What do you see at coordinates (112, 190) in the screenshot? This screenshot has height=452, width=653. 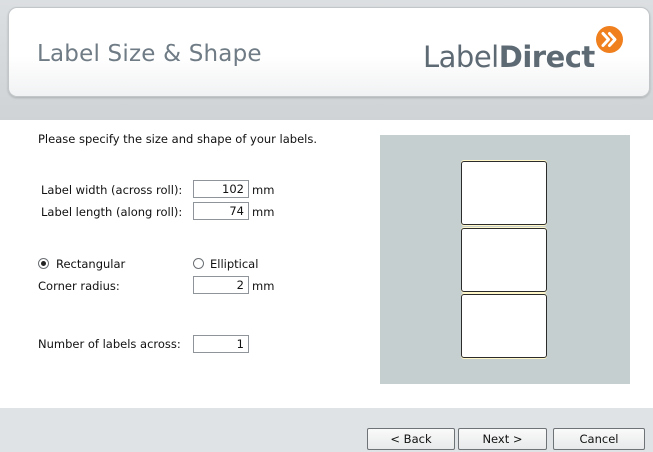 I see `label-width-label: Label width (across roll):` at bounding box center [112, 190].